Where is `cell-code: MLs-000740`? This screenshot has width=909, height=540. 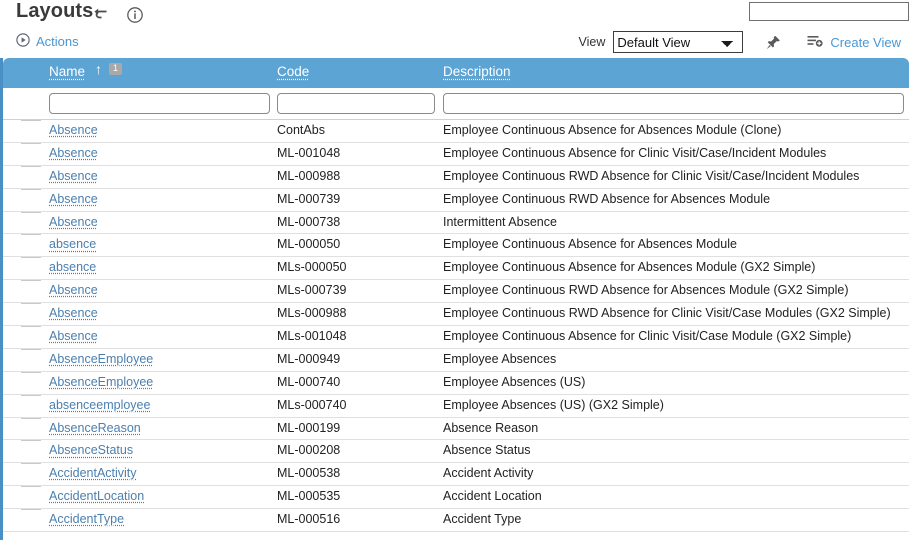
cell-code: MLs-000740 is located at coordinates (312, 404).